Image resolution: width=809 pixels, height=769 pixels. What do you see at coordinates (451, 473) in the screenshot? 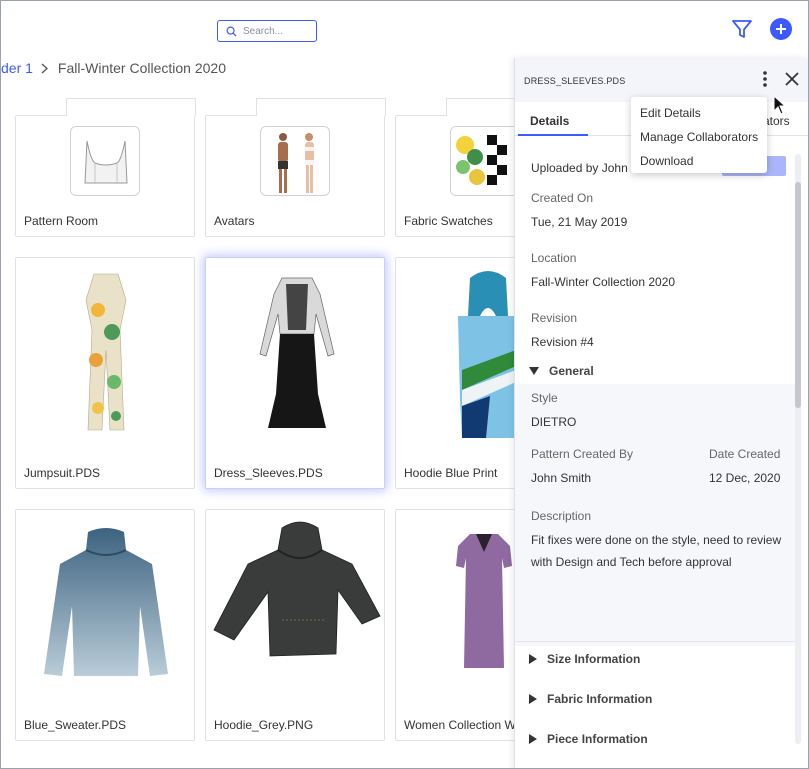
I see `card-label: Hoodie Blue Print` at bounding box center [451, 473].